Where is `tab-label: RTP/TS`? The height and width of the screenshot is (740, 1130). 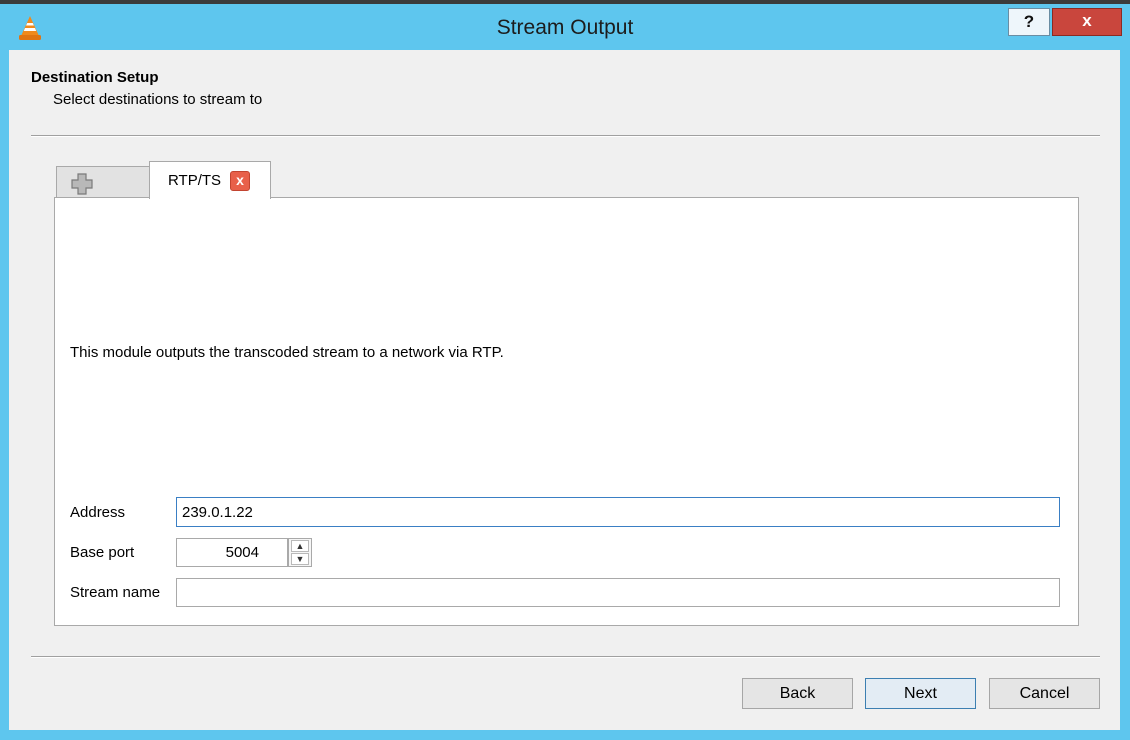
tab-label: RTP/TS is located at coordinates (195, 180).